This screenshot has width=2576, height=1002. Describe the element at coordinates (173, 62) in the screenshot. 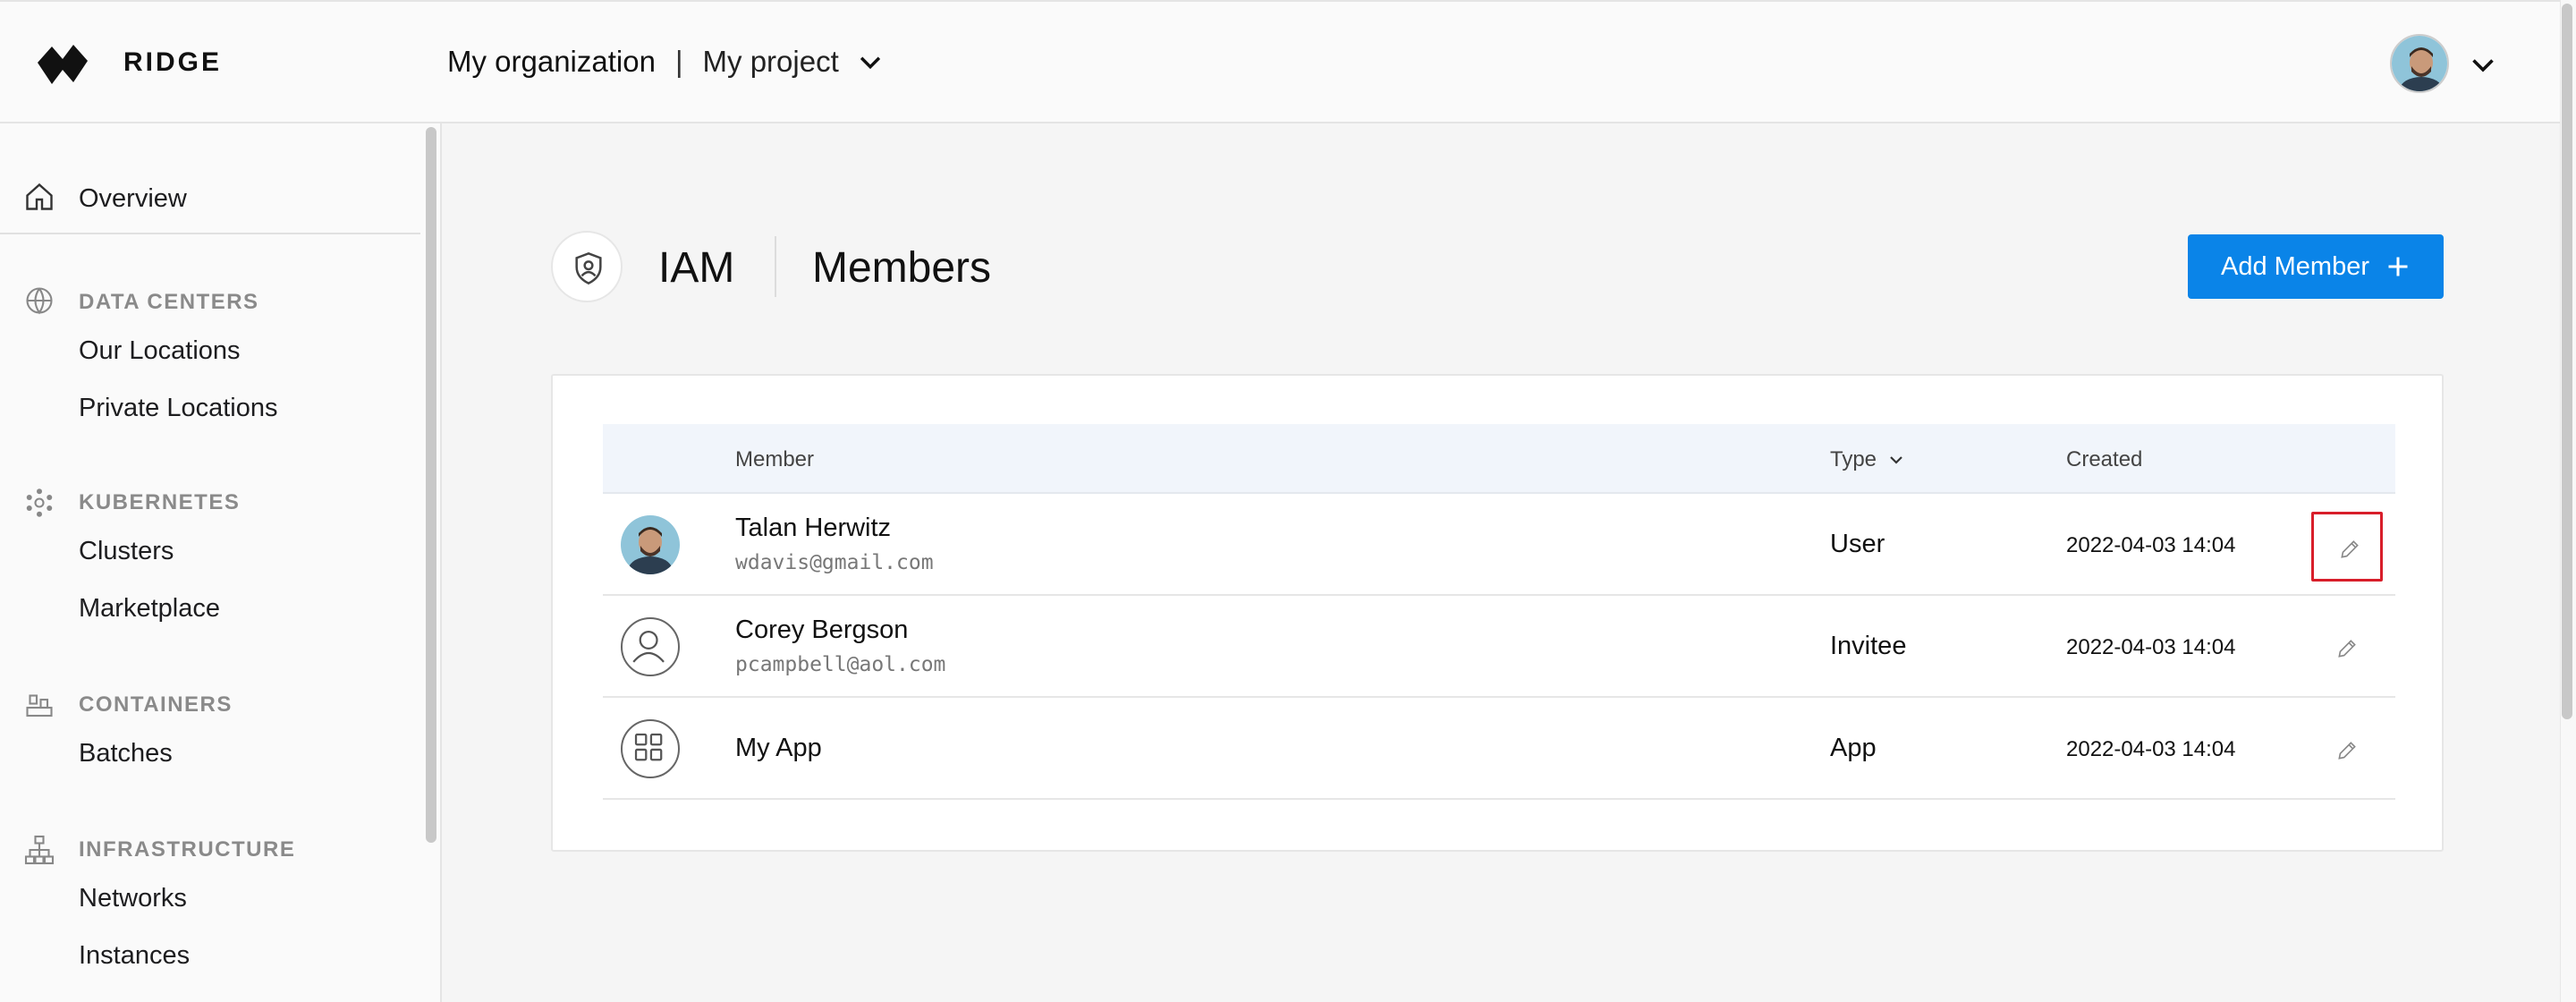

I see `brand-name: RIDGE` at that location.